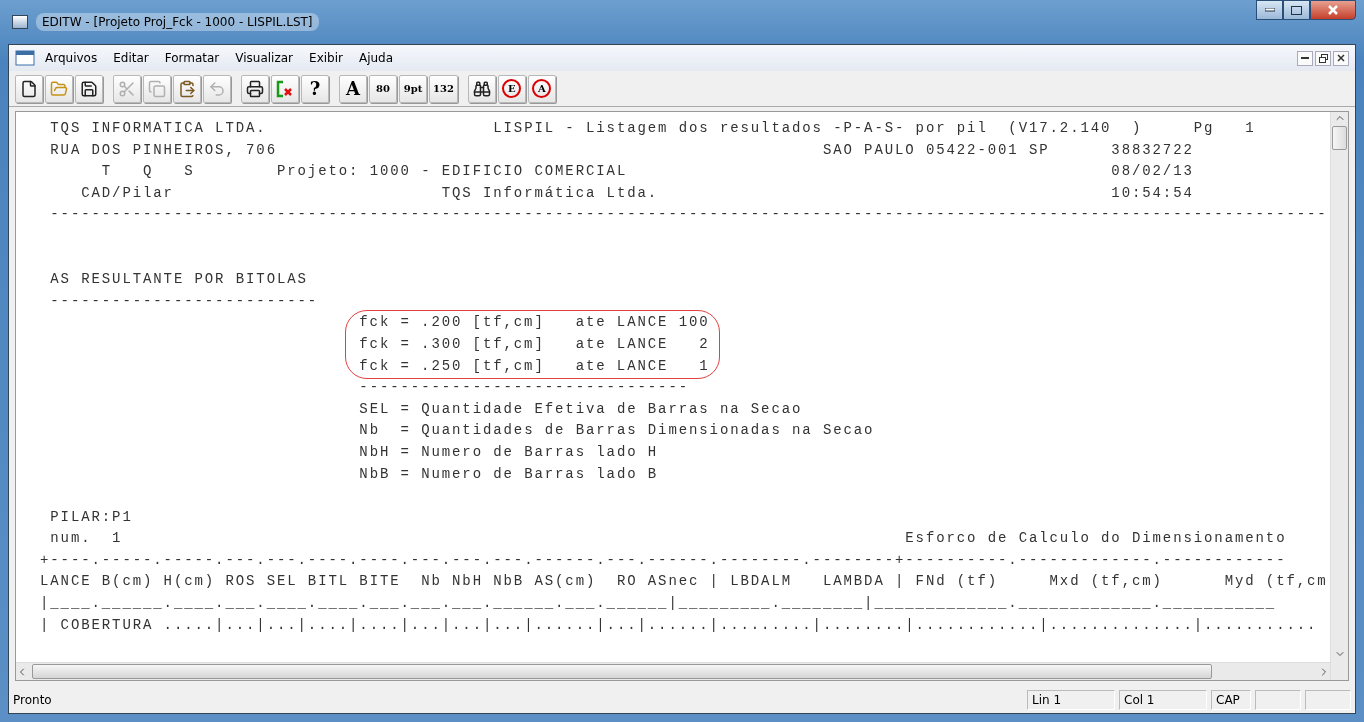 The width and height of the screenshot is (1364, 722). I want to click on listing-line: num. 1 Esforco de Calculo do Dimensionamento, so click(668, 539).